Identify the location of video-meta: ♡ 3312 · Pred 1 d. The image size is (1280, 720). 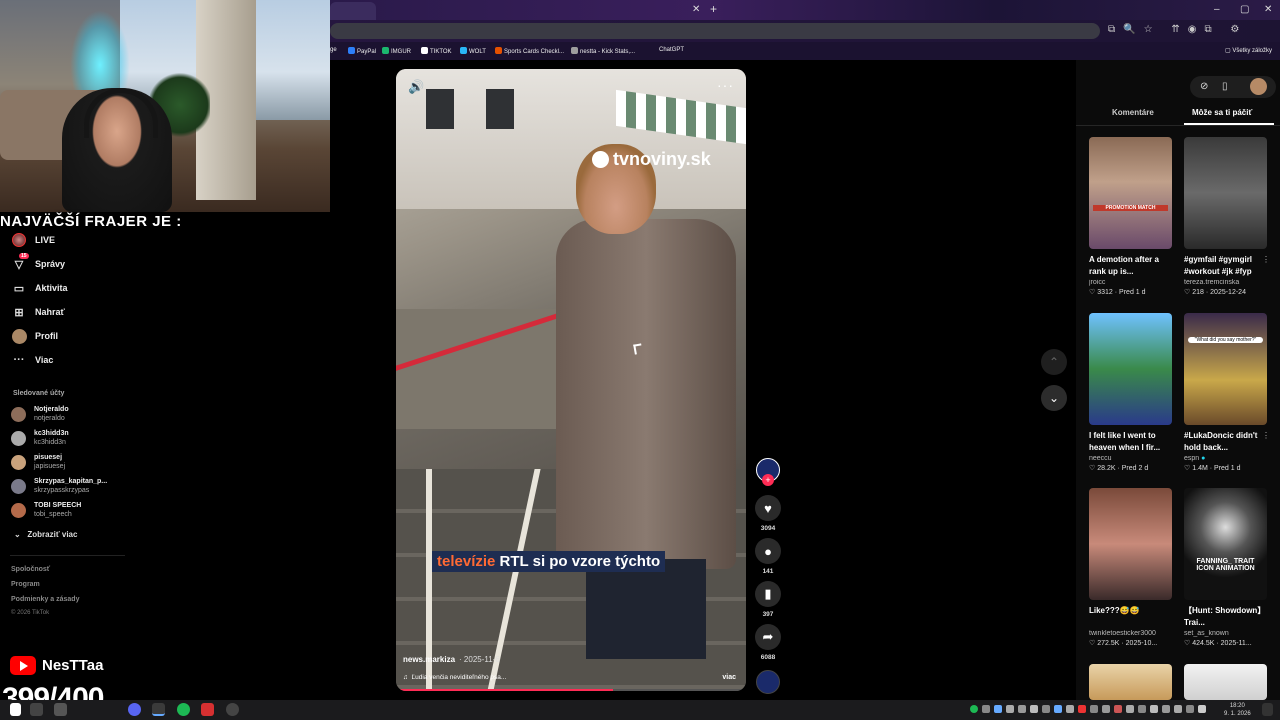
(1117, 292).